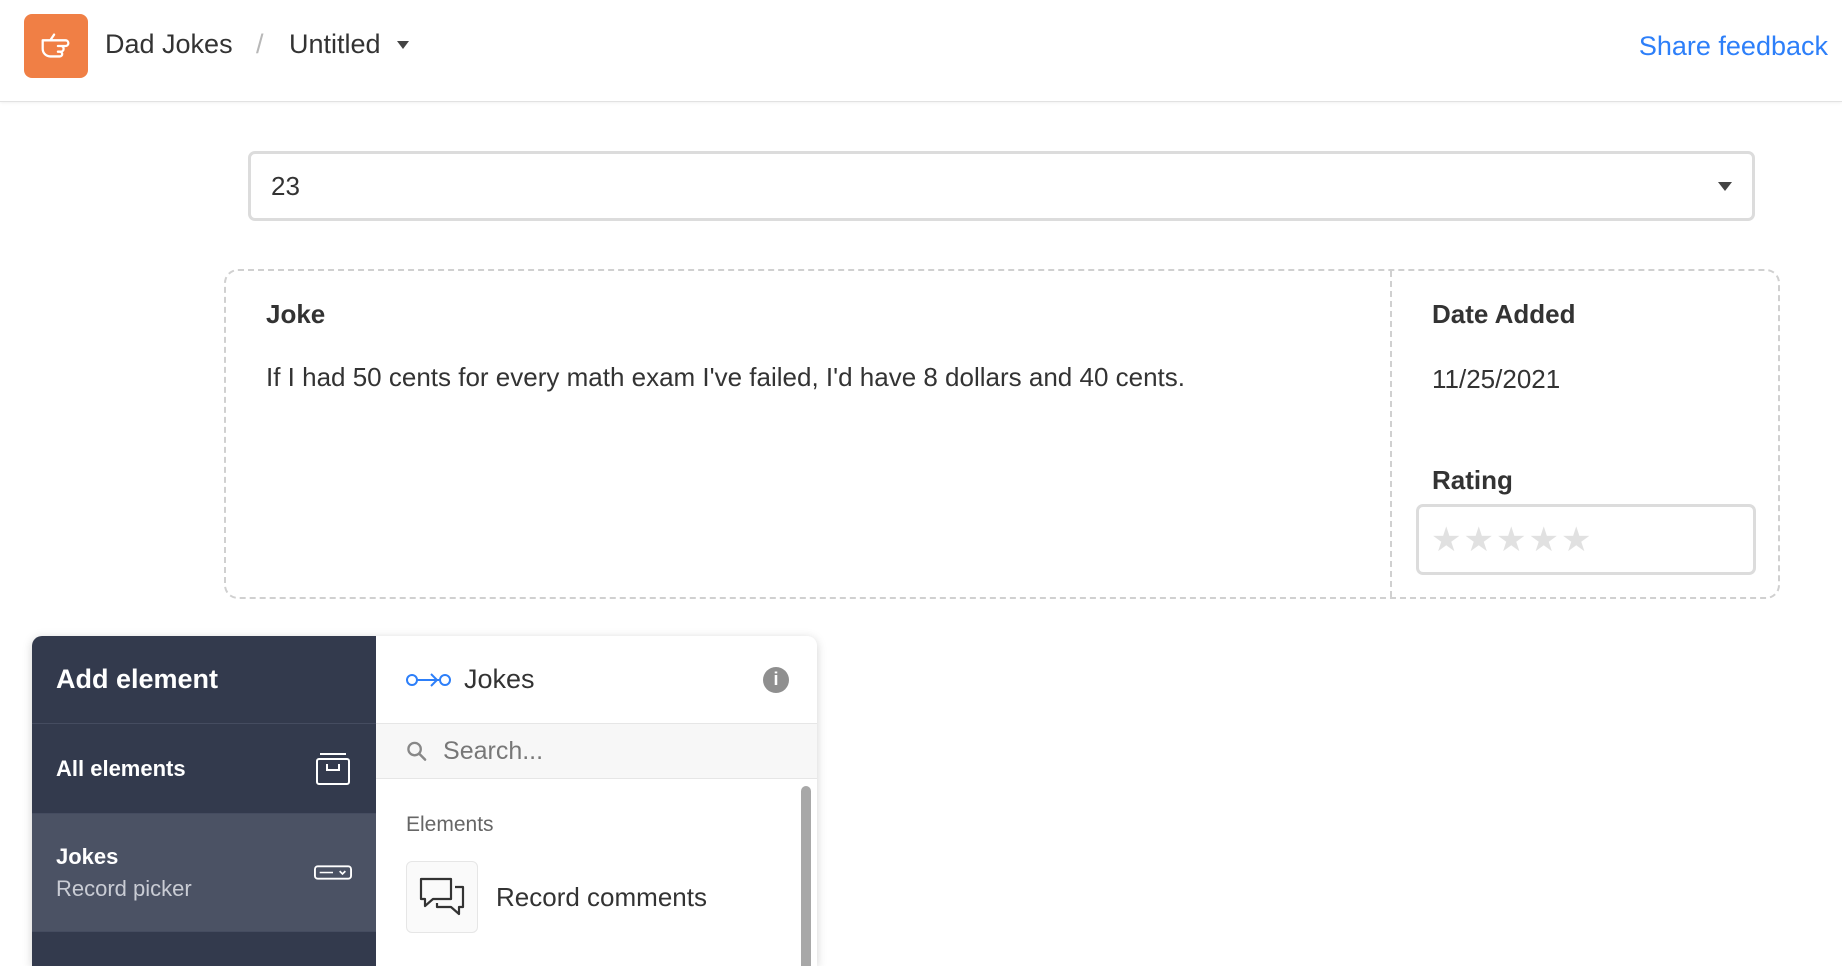  Describe the element at coordinates (615, 751) in the screenshot. I see `search-input` at that location.